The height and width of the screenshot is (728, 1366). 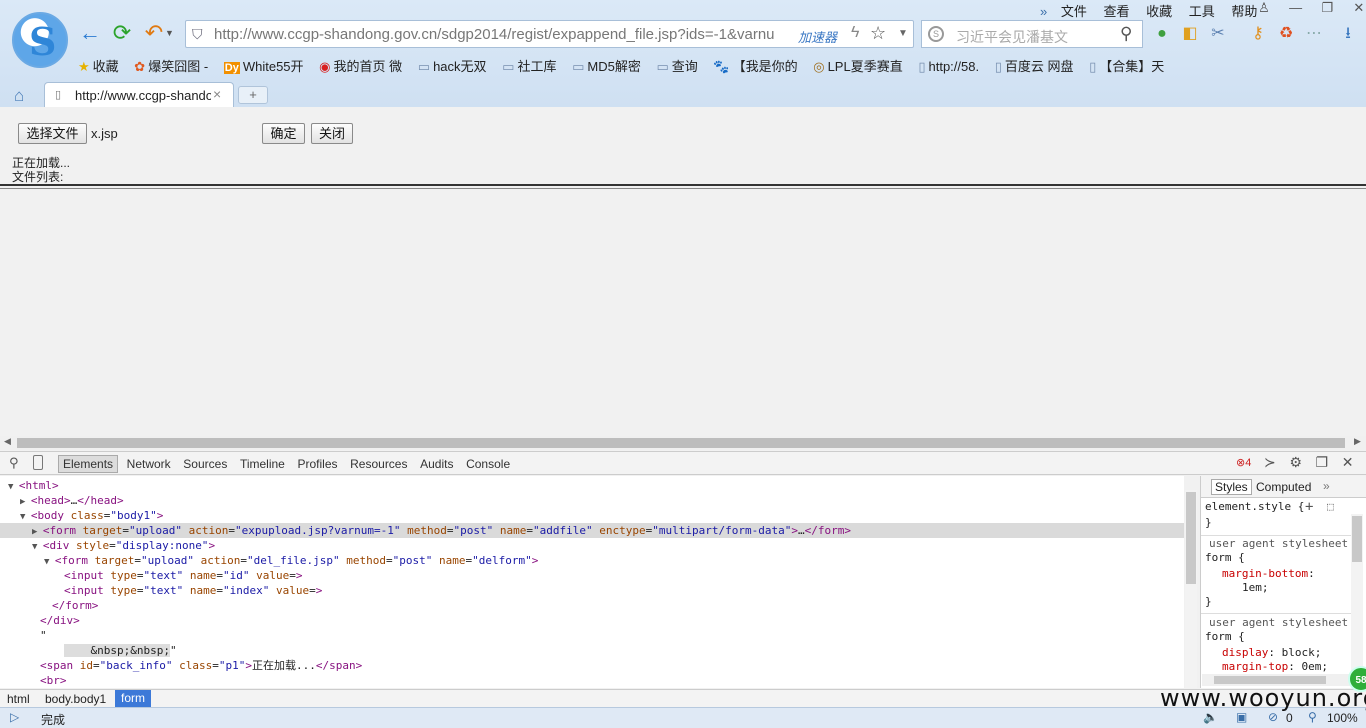 I want to click on volume-icon: 🔈, so click(x=1210, y=717).